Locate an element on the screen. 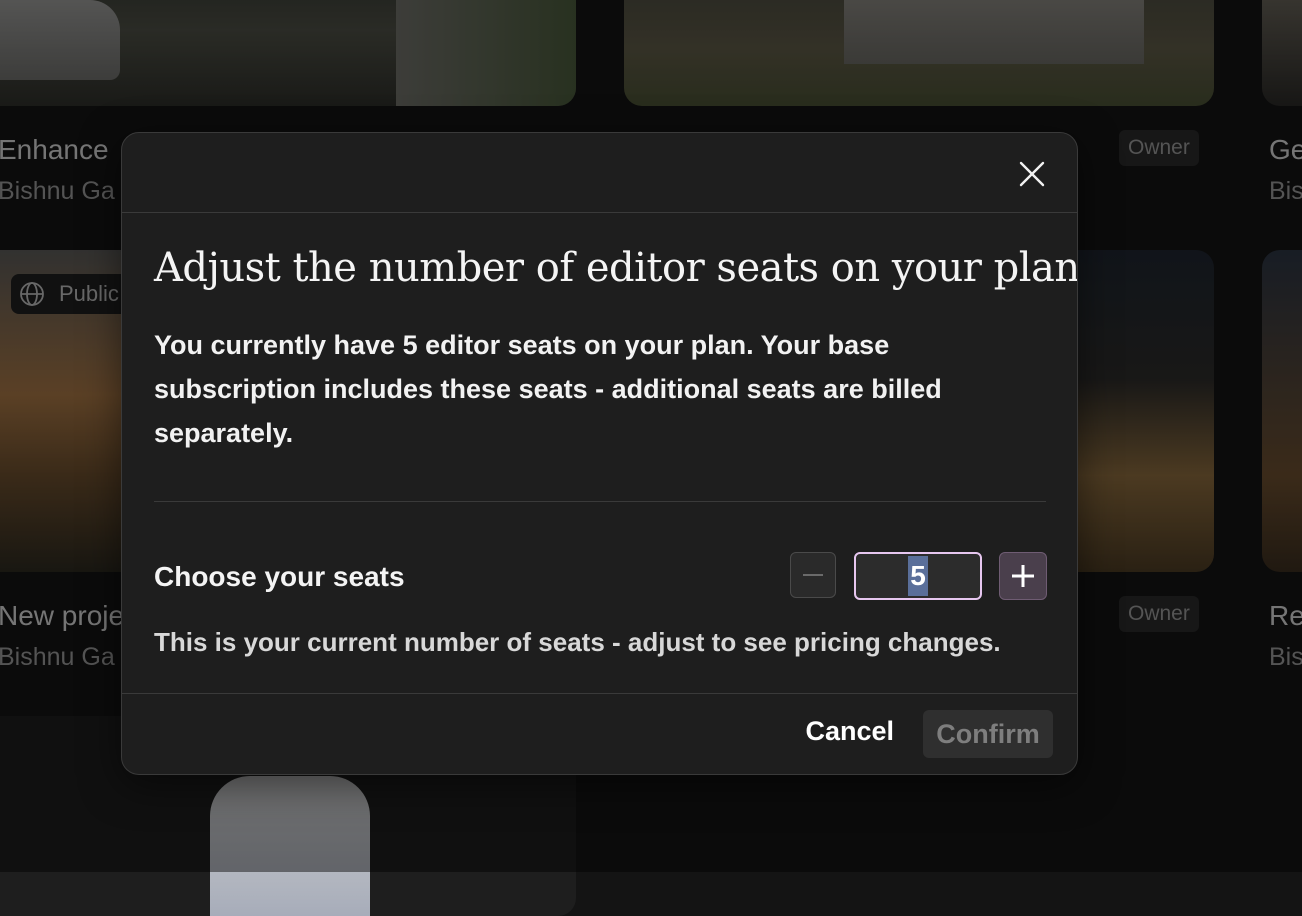 Image resolution: width=1302 pixels, height=916 pixels. decrease-seats-button is located at coordinates (813, 575).